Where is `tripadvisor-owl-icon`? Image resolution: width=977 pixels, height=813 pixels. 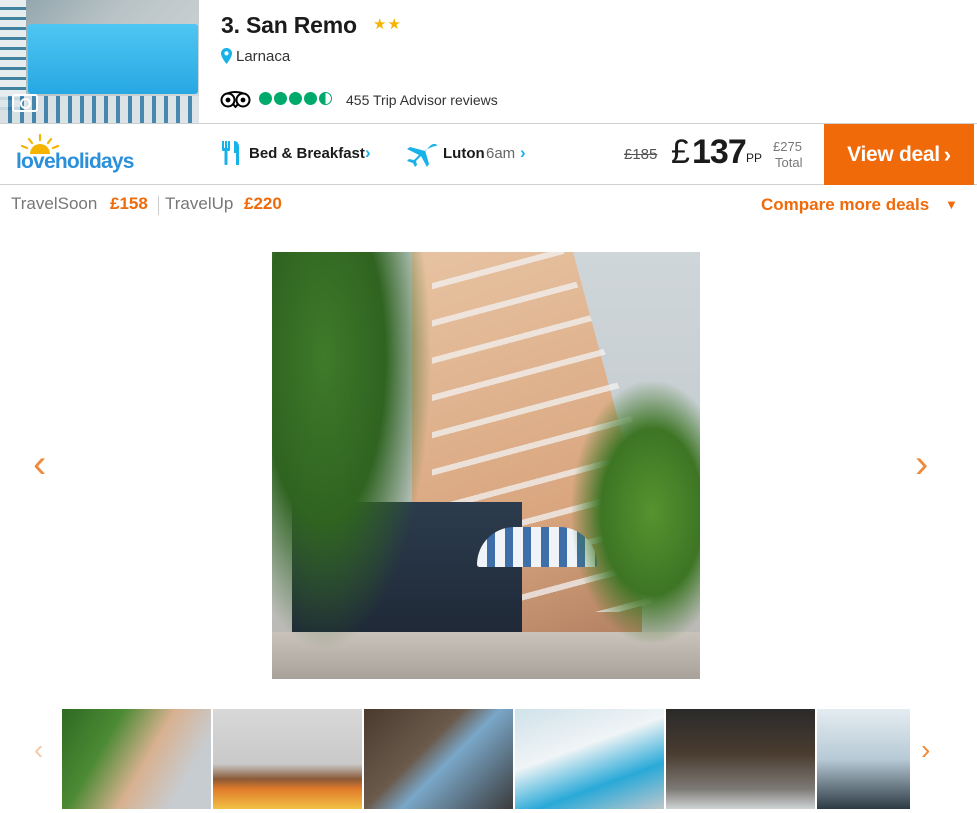 tripadvisor-owl-icon is located at coordinates (235, 99).